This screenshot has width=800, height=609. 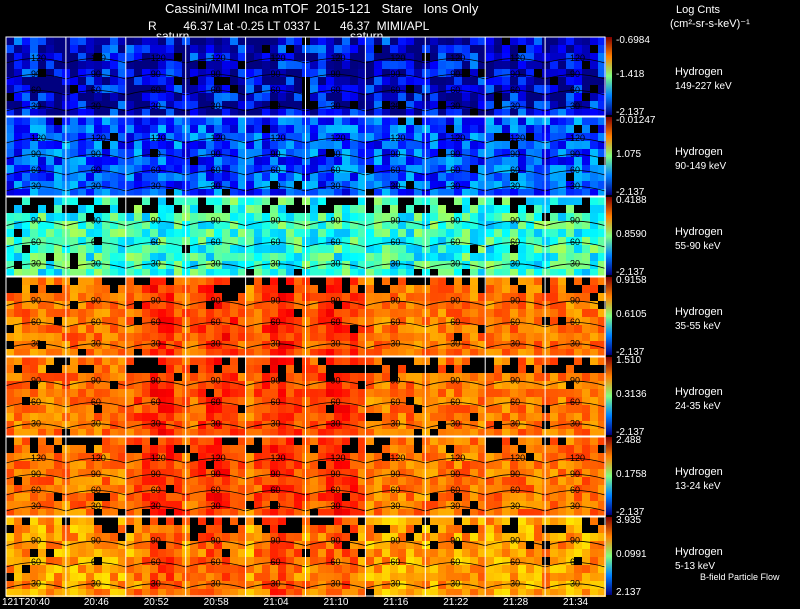 I want to click on colorbar-mid: 0.3136, so click(x=631, y=394).